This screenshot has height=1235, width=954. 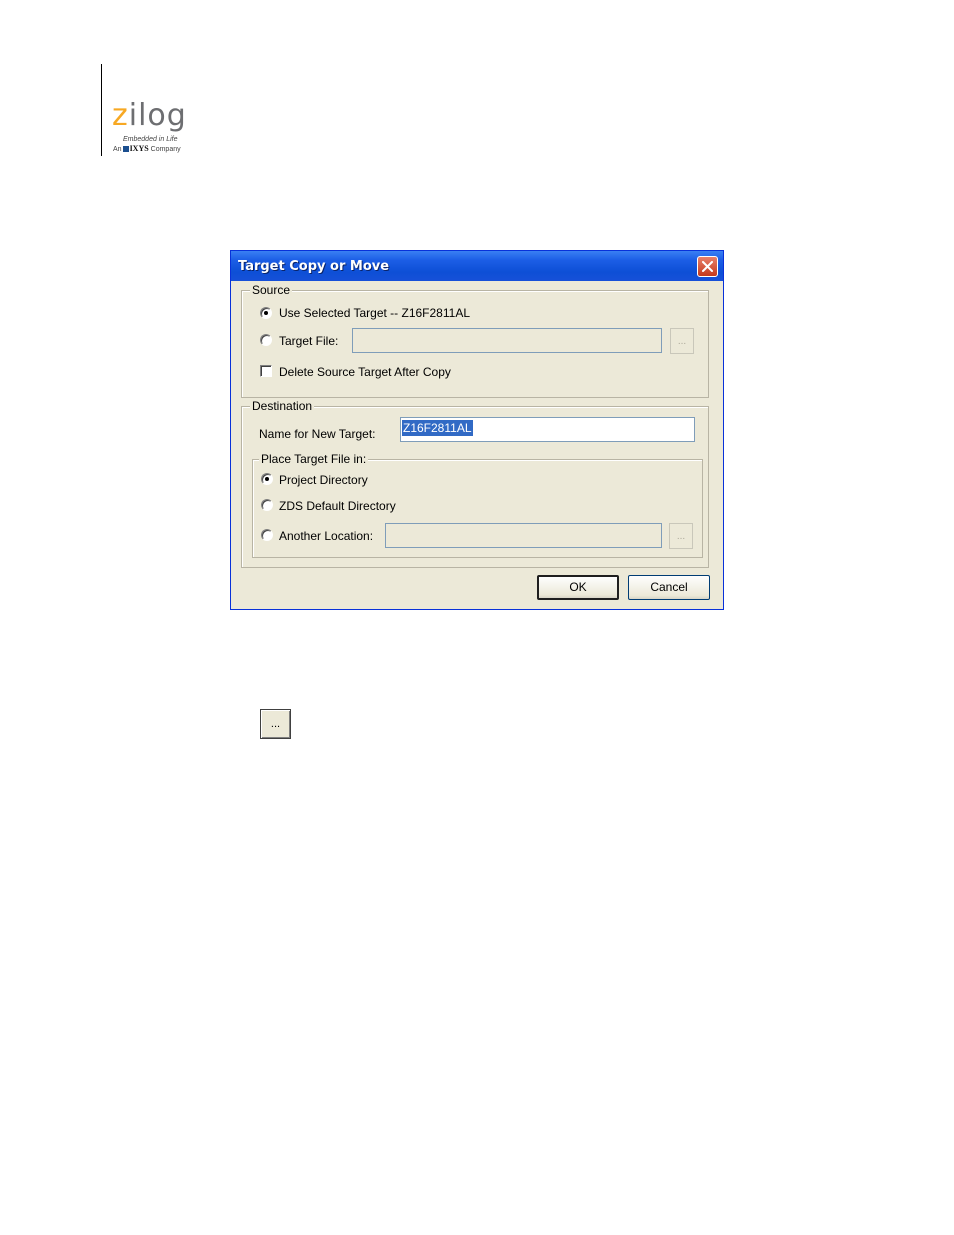 What do you see at coordinates (149, 115) in the screenshot?
I see `logo-wordmark: zilog` at bounding box center [149, 115].